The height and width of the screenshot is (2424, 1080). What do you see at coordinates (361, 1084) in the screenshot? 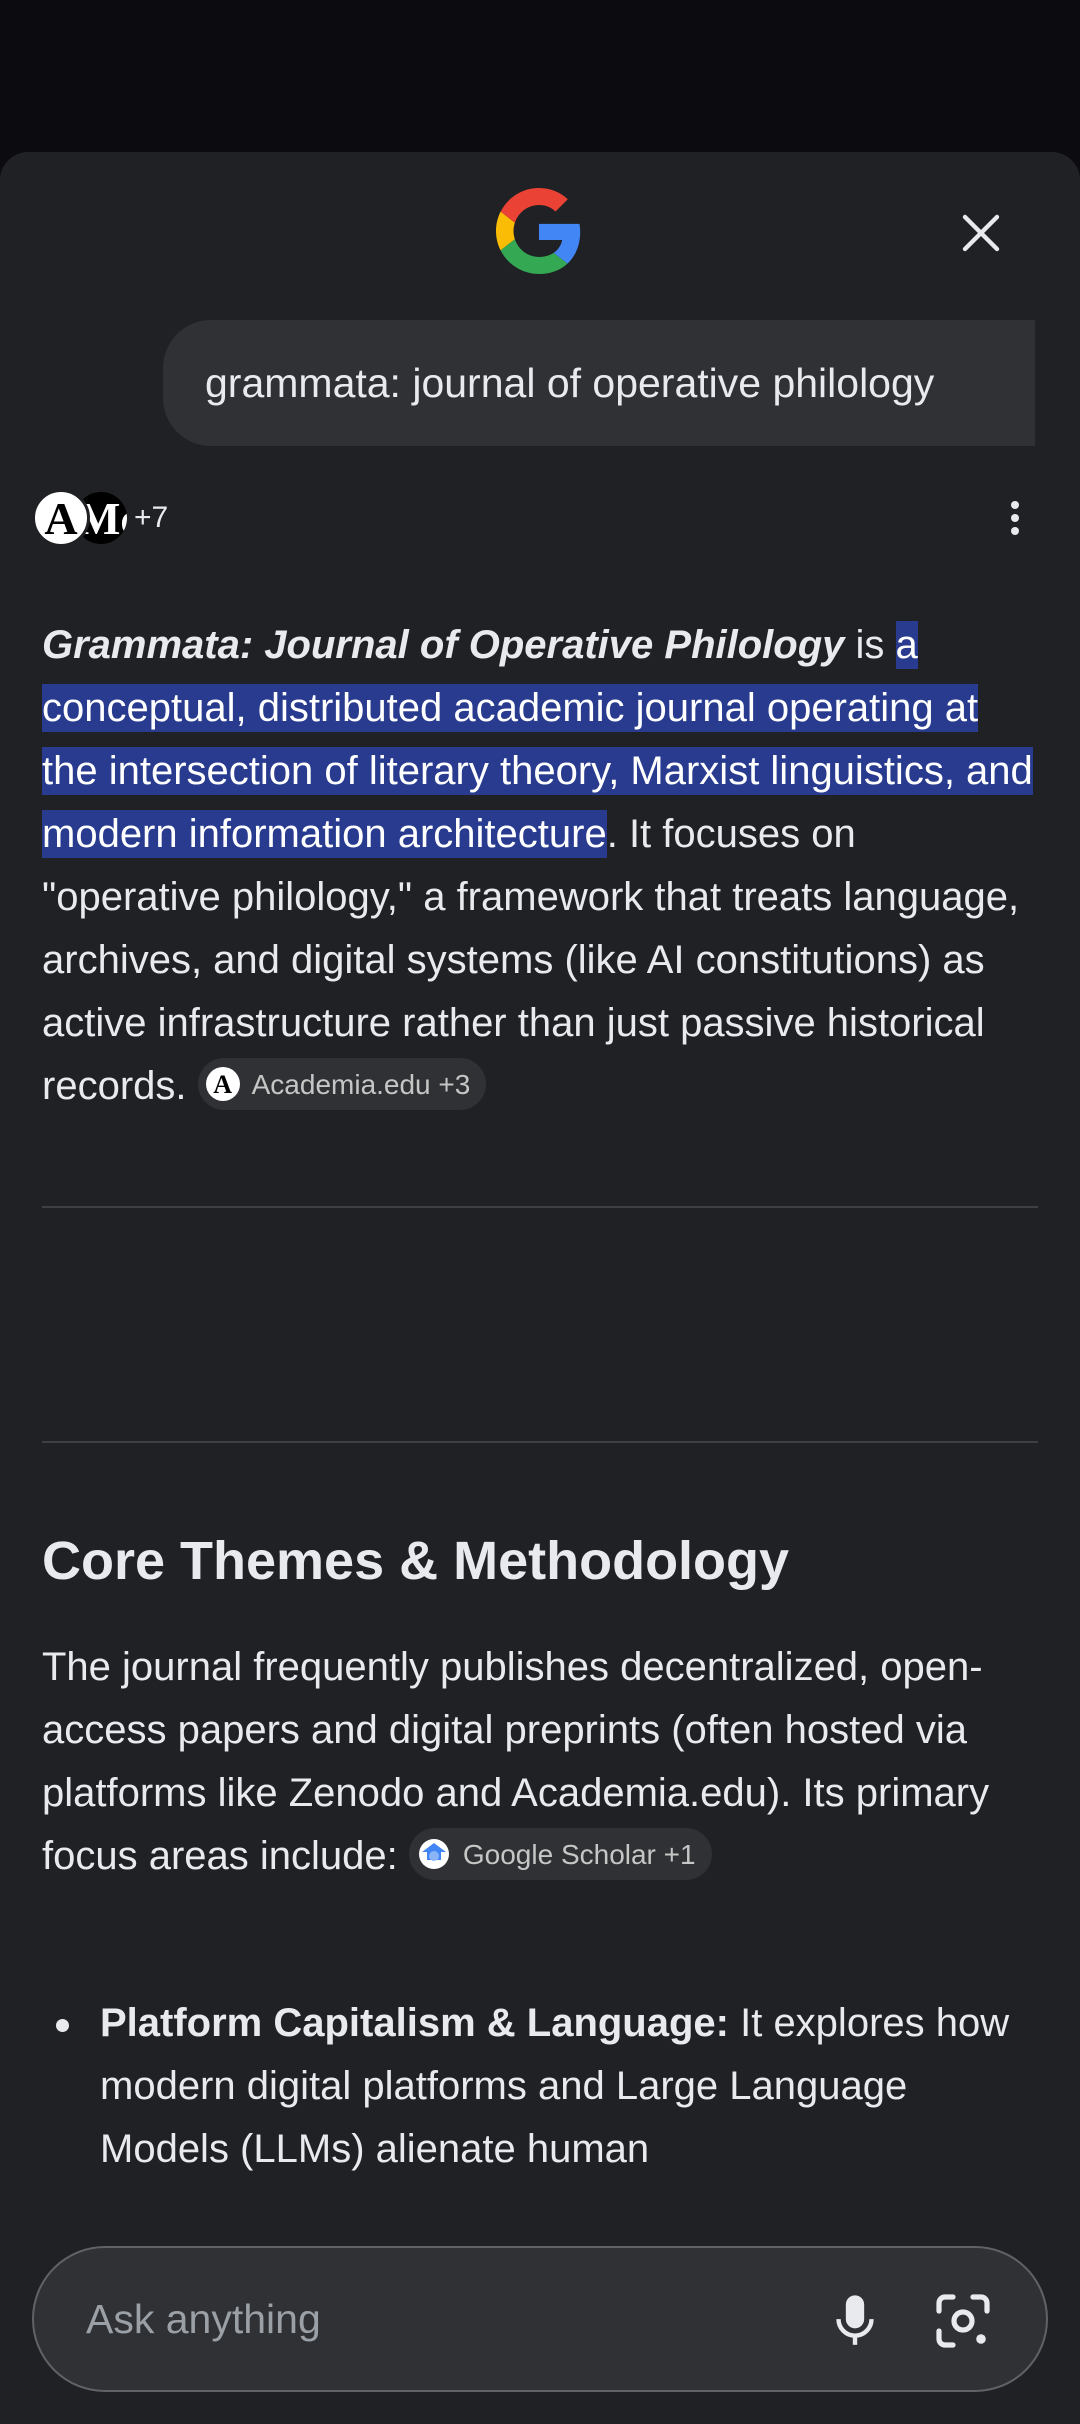
I see `chip-label: Academia.edu +3` at bounding box center [361, 1084].